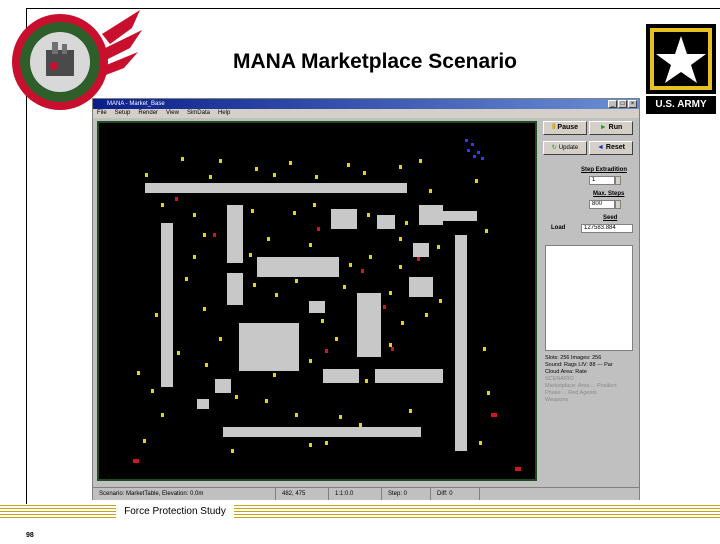 Image resolution: width=720 pixels, height=544 pixels. Describe the element at coordinates (581, 386) in the screenshot. I see `stats-faint-2: Marketplace: Area ... Position` at that location.